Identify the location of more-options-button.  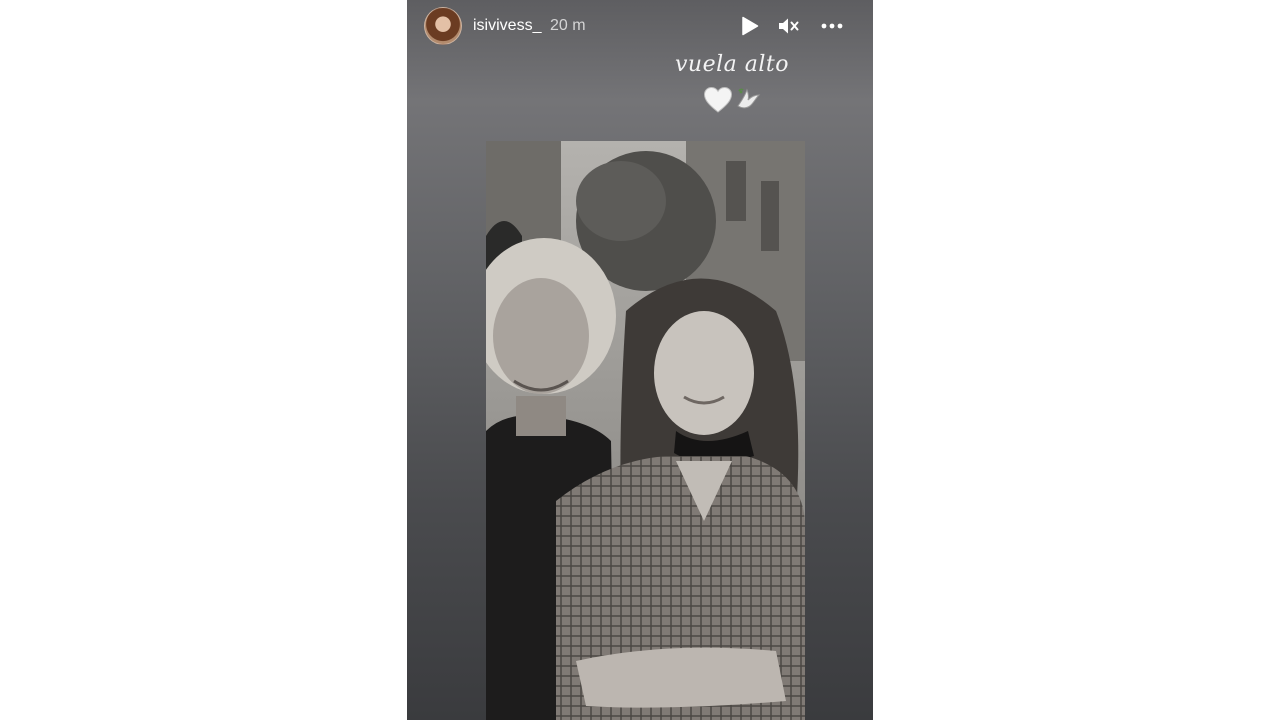
(832, 26).